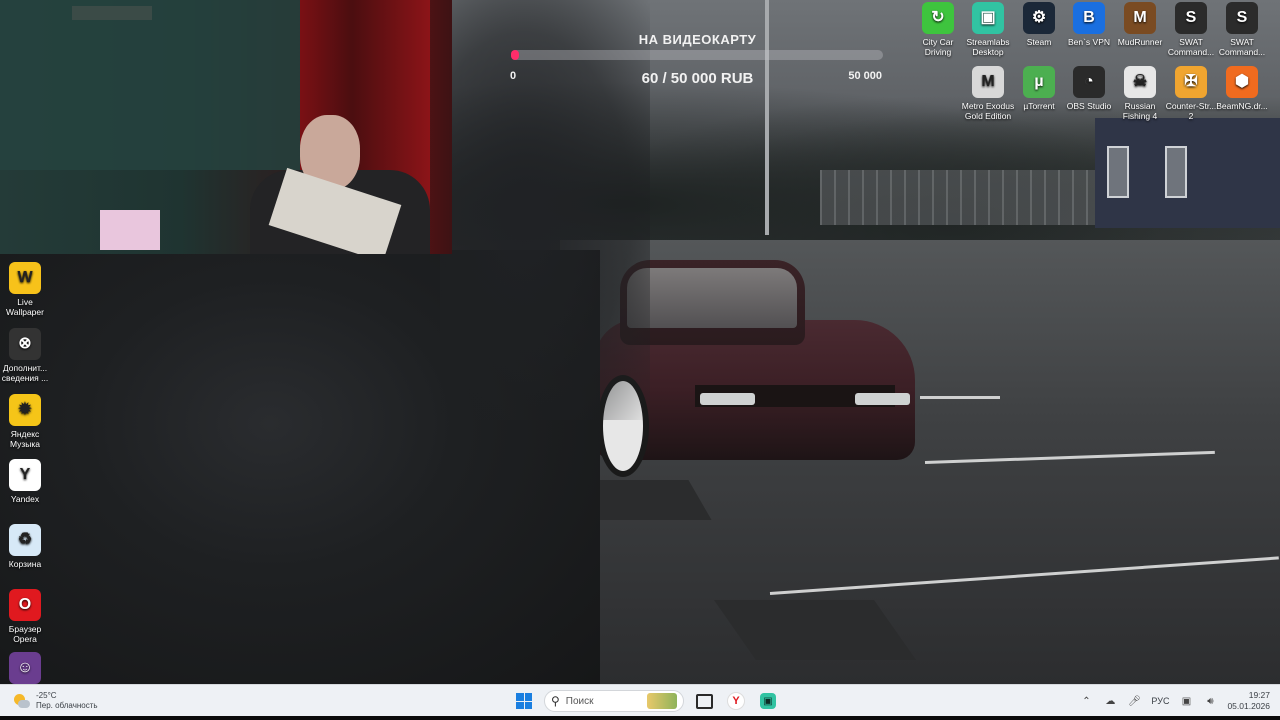  What do you see at coordinates (46, 695) in the screenshot?
I see `weather-temperature: -25°C` at bounding box center [46, 695].